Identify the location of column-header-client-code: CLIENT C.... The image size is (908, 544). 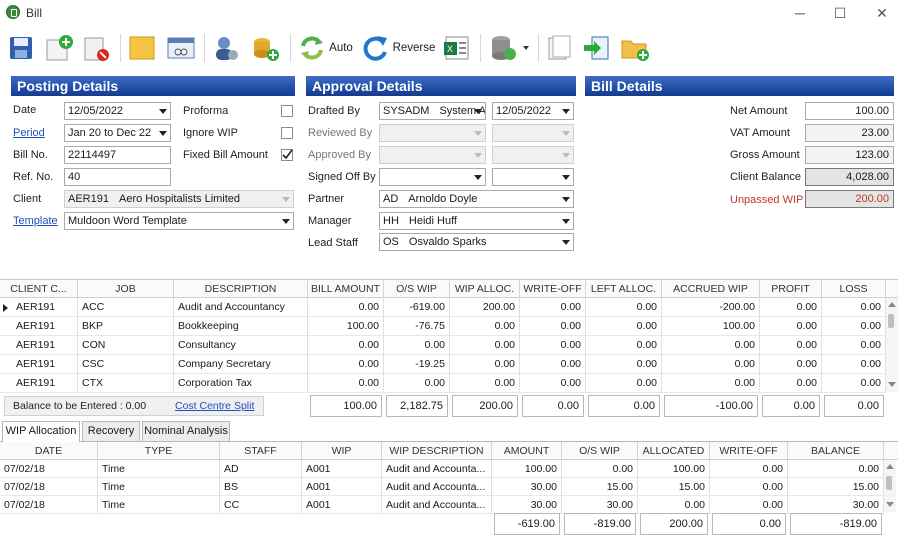
(39, 289).